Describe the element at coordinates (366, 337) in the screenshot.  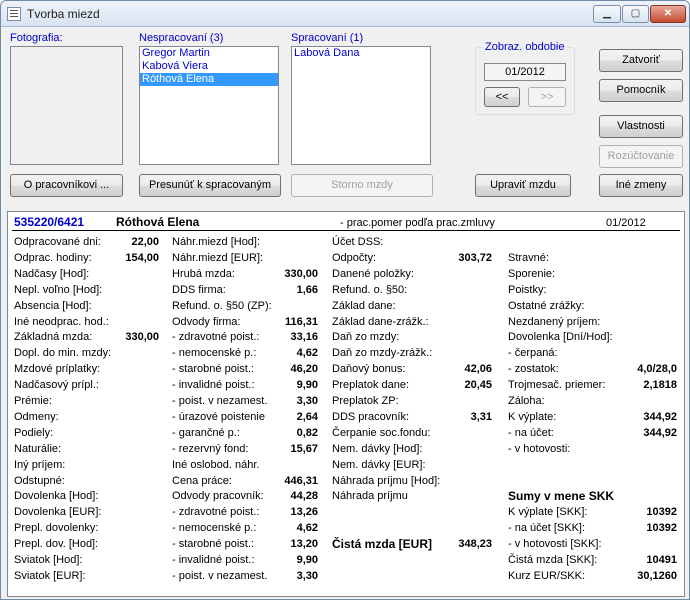
I see `col3-label: Daň zo mzdy:` at that location.